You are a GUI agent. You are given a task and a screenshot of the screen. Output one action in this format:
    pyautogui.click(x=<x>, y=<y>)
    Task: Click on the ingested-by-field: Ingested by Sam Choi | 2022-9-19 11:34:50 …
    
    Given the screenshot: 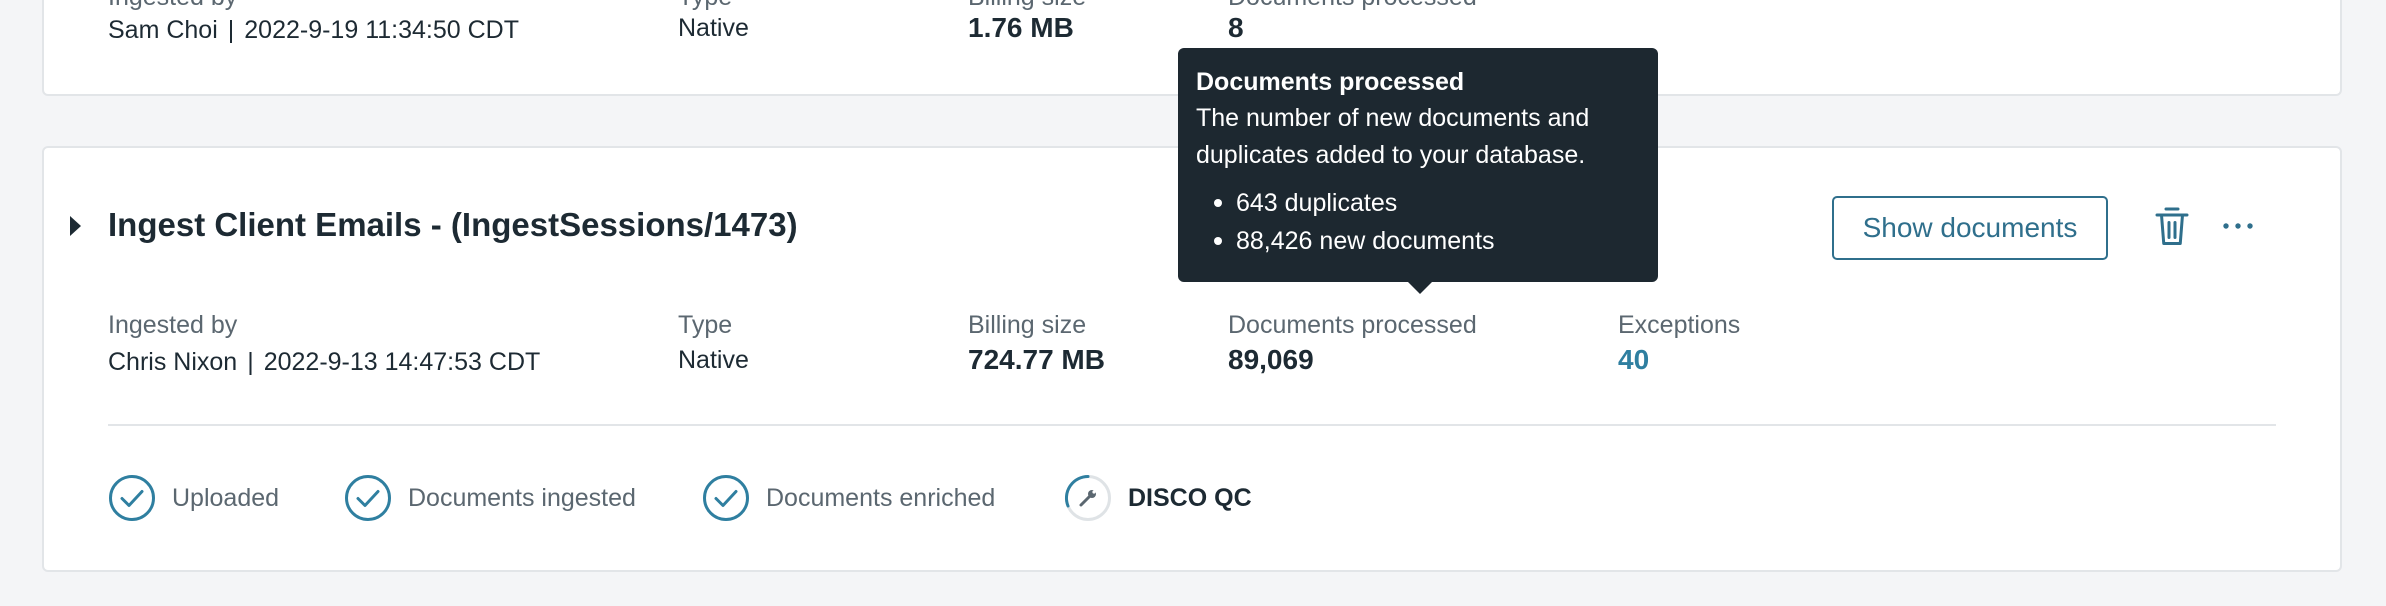 What is the action you would take?
    pyautogui.click(x=313, y=23)
    